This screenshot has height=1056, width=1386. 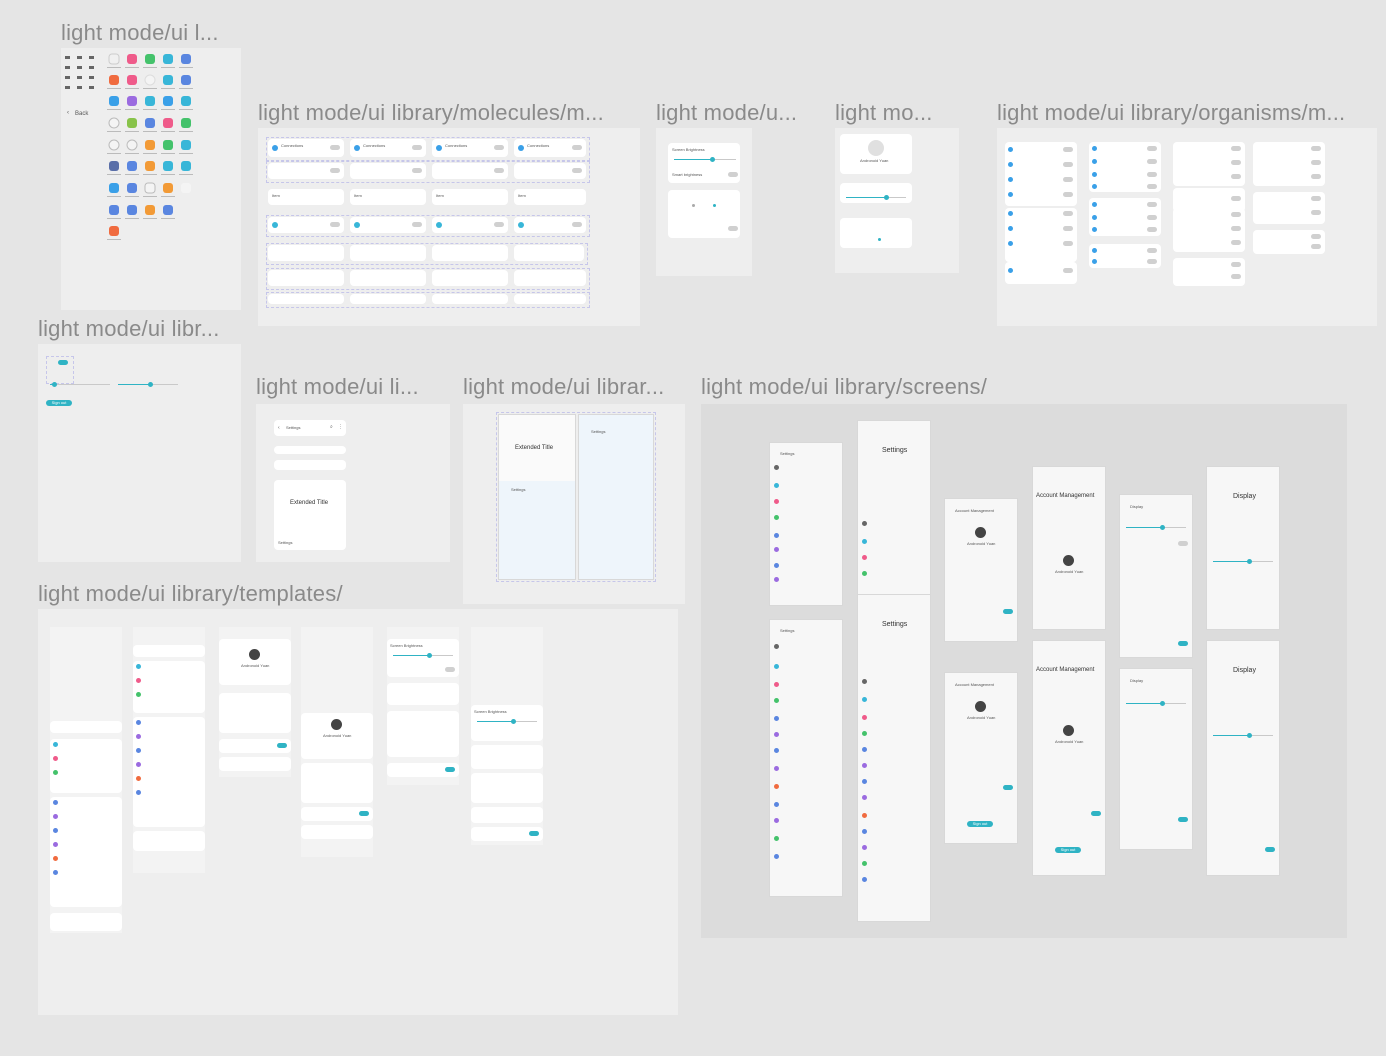 What do you see at coordinates (450, 669) in the screenshot?
I see `smart-brightness-toggle` at bounding box center [450, 669].